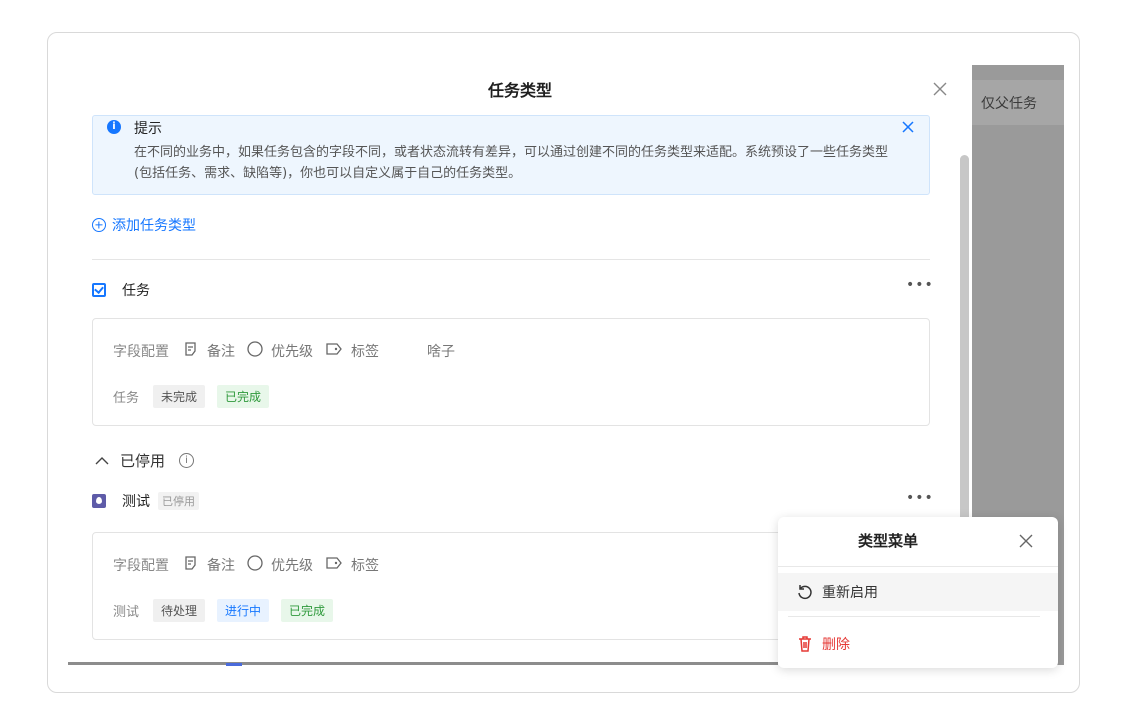 This screenshot has height=726, width=1125. What do you see at coordinates (148, 129) in the screenshot?
I see `notice-title: 提示` at bounding box center [148, 129].